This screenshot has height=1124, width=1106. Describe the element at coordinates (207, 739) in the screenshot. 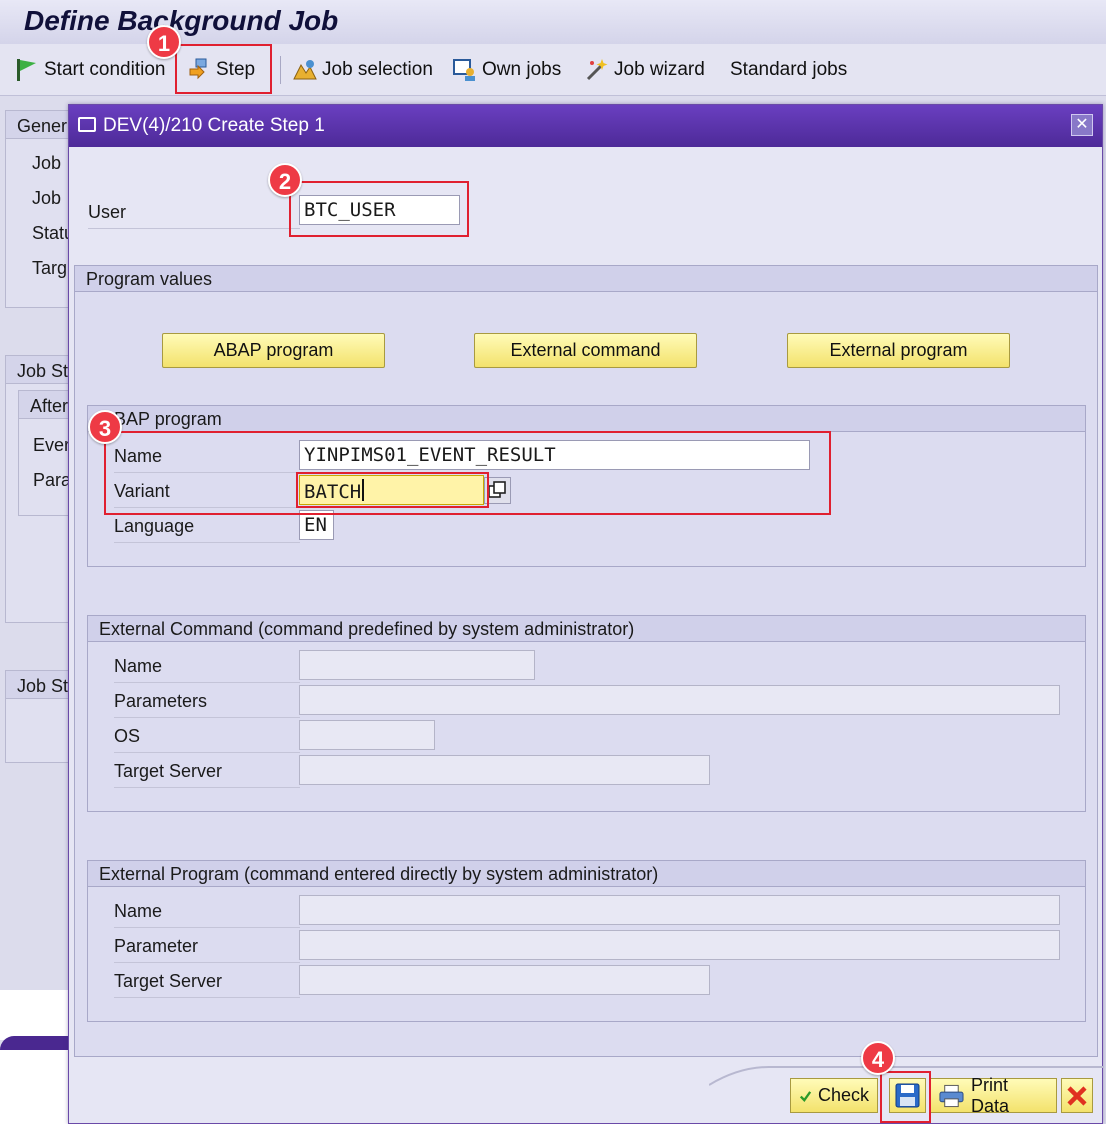

I see `os-label: OS` at that location.